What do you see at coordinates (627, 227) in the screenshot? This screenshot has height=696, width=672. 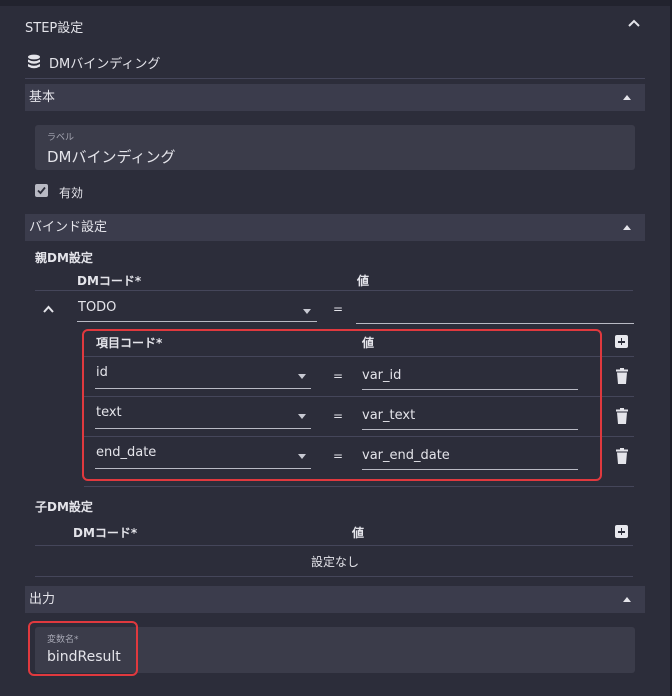 I see `collapse-bind-icon` at bounding box center [627, 227].